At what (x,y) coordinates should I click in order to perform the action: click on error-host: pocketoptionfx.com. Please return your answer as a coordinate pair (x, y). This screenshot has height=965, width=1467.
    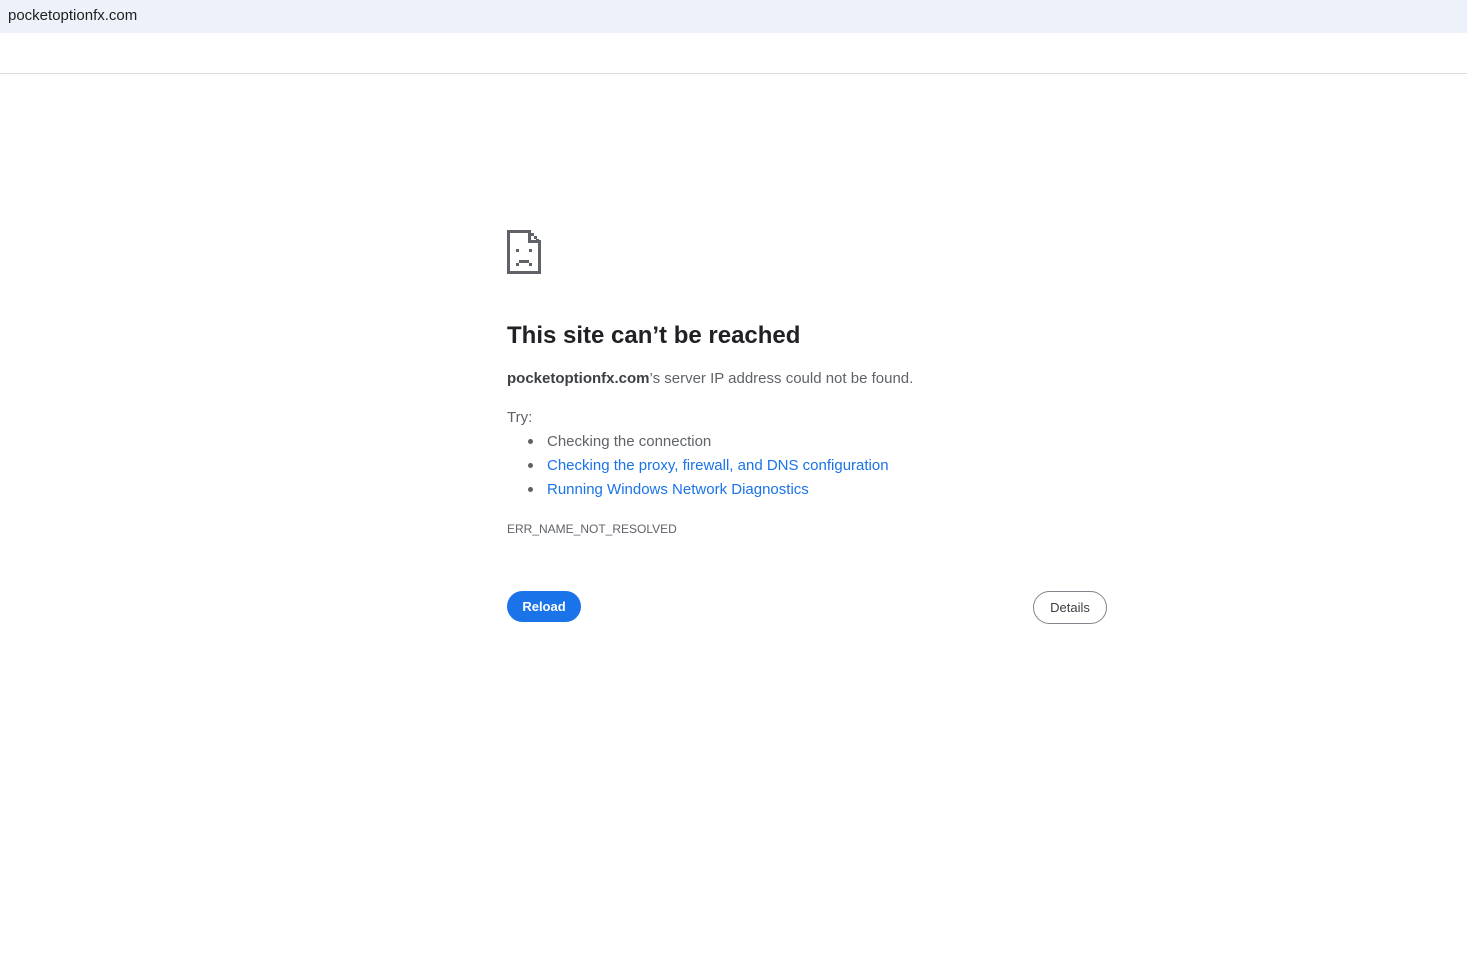
    Looking at the image, I should click on (578, 378).